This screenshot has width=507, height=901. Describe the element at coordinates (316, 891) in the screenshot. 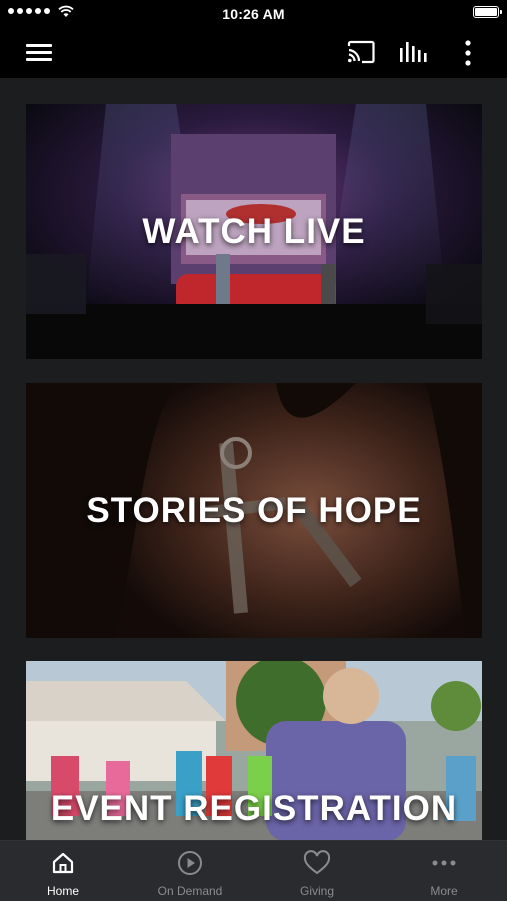

I see `tab-giving-label: Giving` at that location.